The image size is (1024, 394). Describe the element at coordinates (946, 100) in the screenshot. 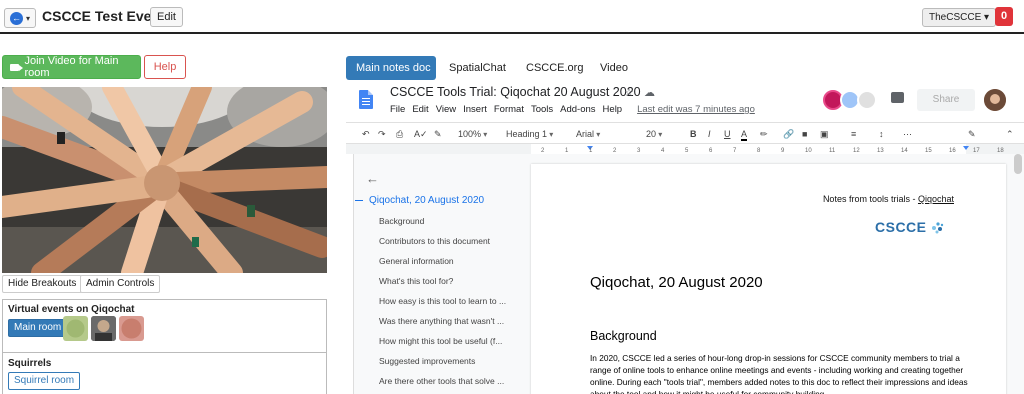

I see `share-button: Share` at that location.